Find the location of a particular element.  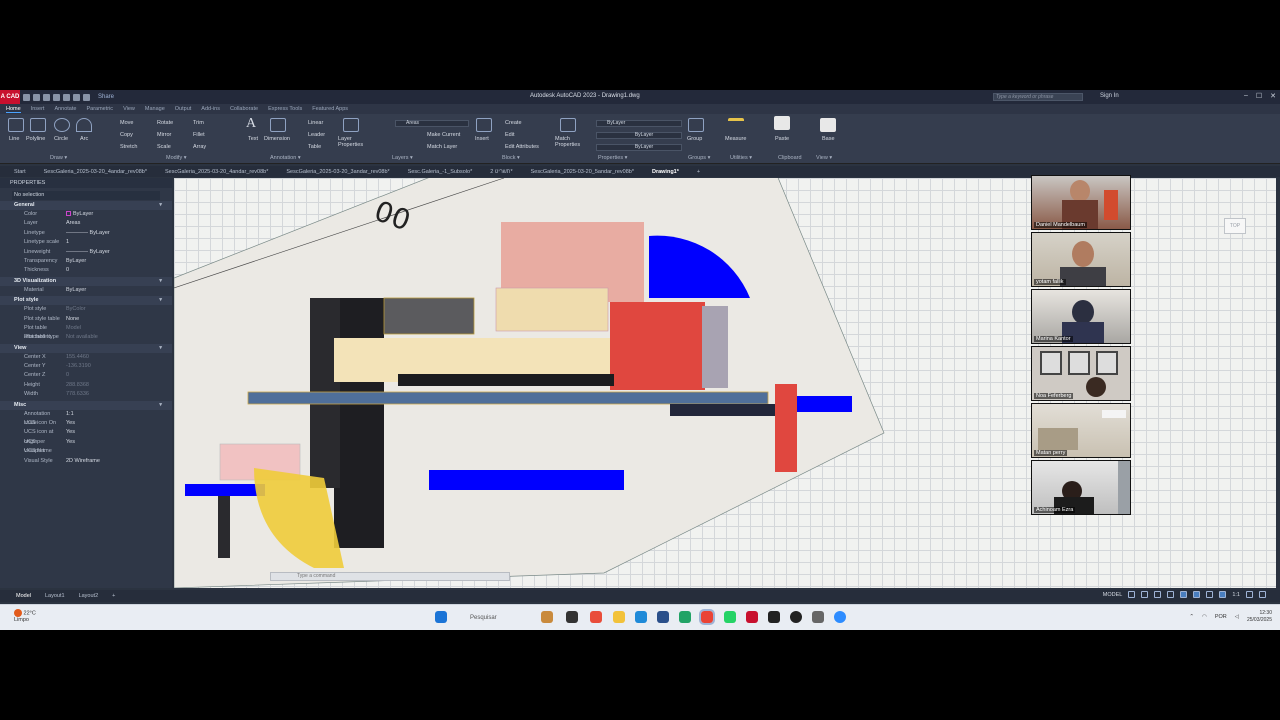

match-properties-icon is located at coordinates (568, 125).